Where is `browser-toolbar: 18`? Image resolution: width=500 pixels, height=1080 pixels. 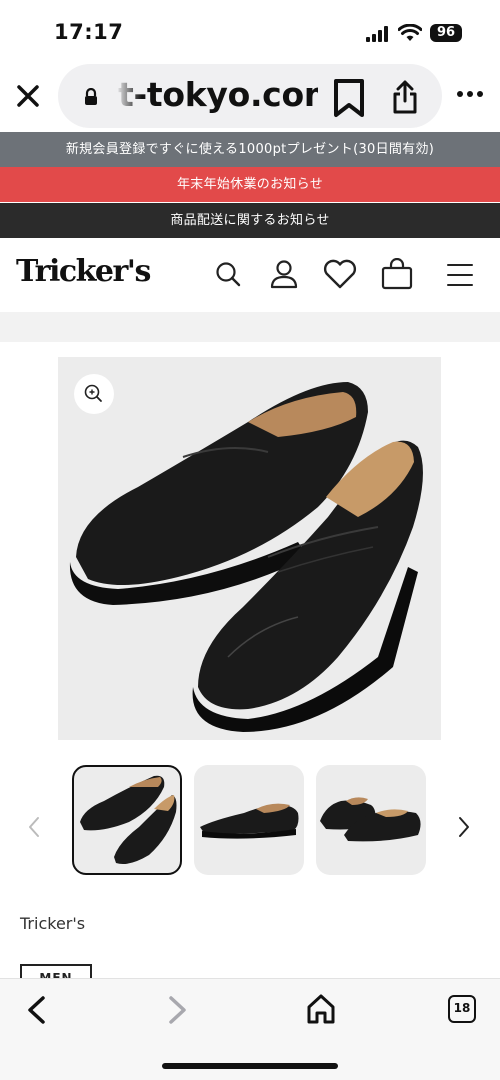
browser-toolbar: 18 is located at coordinates (250, 1029).